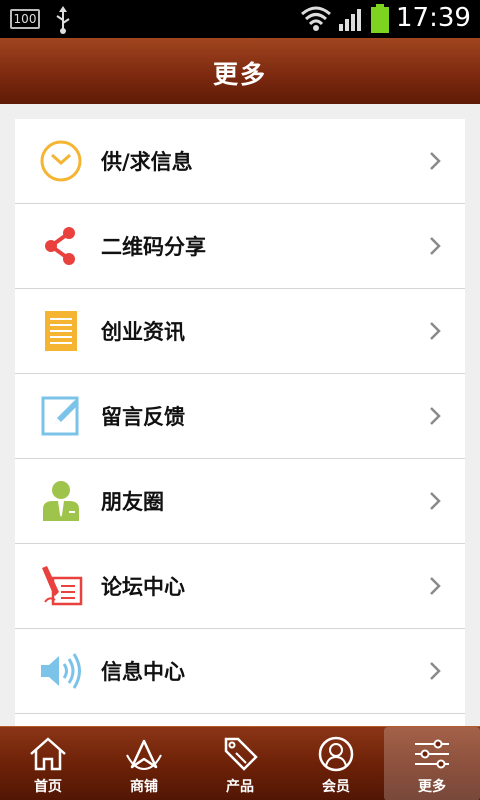 This screenshot has width=480, height=800. I want to click on battery-level-indicator: 100, so click(25, 19).